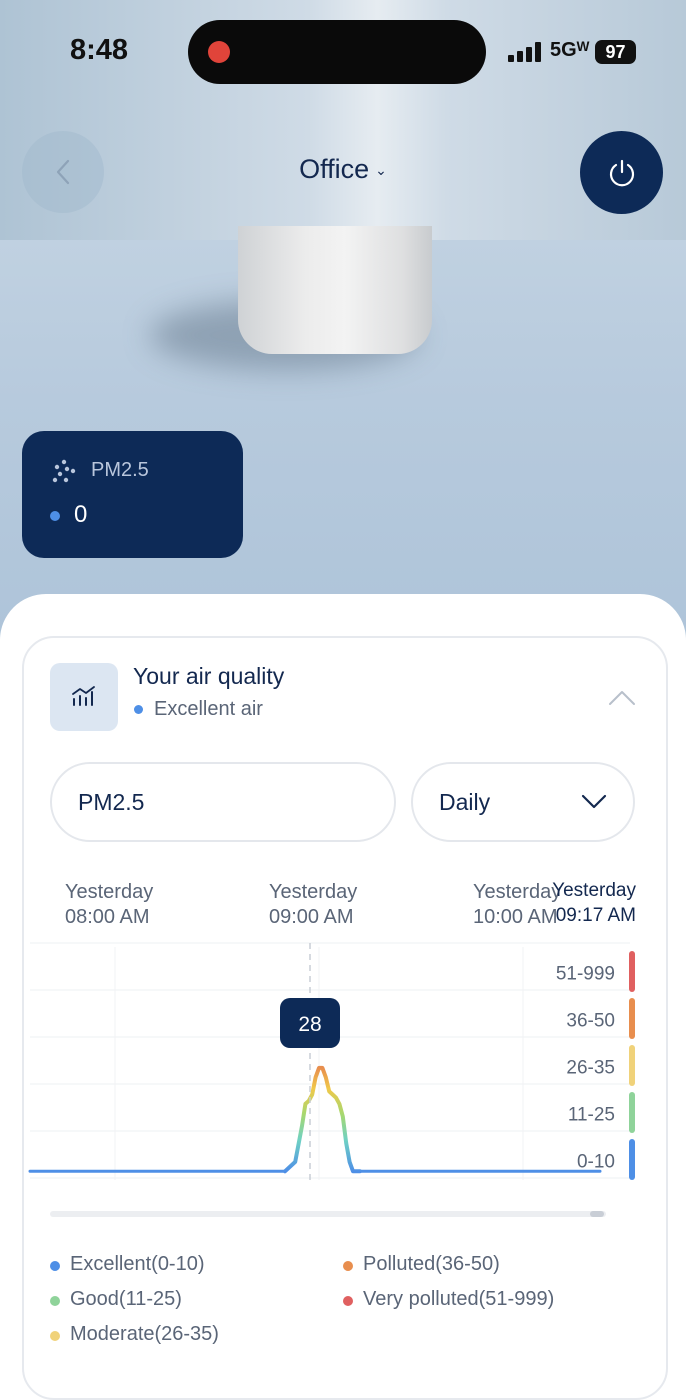  I want to click on power-button, so click(621, 172).